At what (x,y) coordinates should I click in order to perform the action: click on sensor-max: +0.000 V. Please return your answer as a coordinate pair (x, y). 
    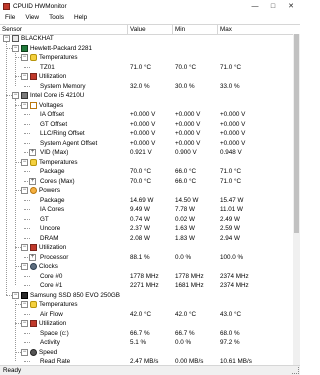
    Looking at the image, I should click on (233, 143).